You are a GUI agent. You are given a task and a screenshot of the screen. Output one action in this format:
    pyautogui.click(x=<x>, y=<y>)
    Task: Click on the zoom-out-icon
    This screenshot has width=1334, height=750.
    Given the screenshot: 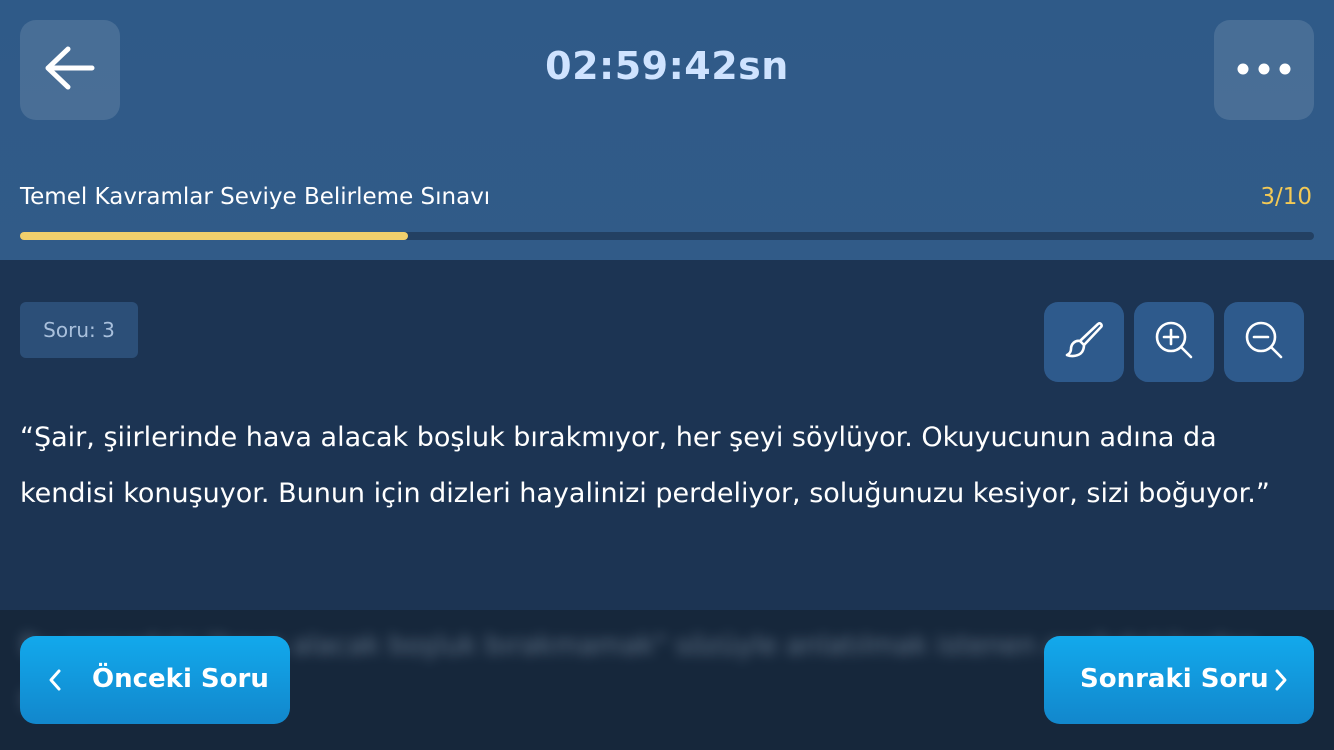 What is the action you would take?
    pyautogui.click(x=1264, y=342)
    